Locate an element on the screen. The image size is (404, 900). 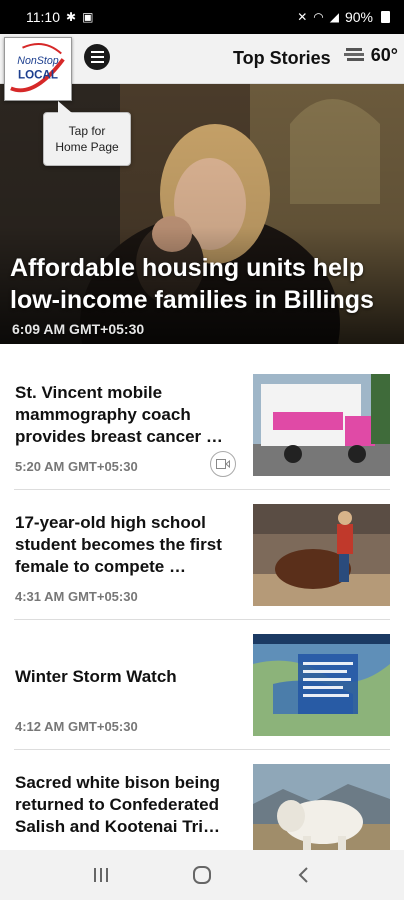
system-nav-bar is located at coordinates (202, 875).